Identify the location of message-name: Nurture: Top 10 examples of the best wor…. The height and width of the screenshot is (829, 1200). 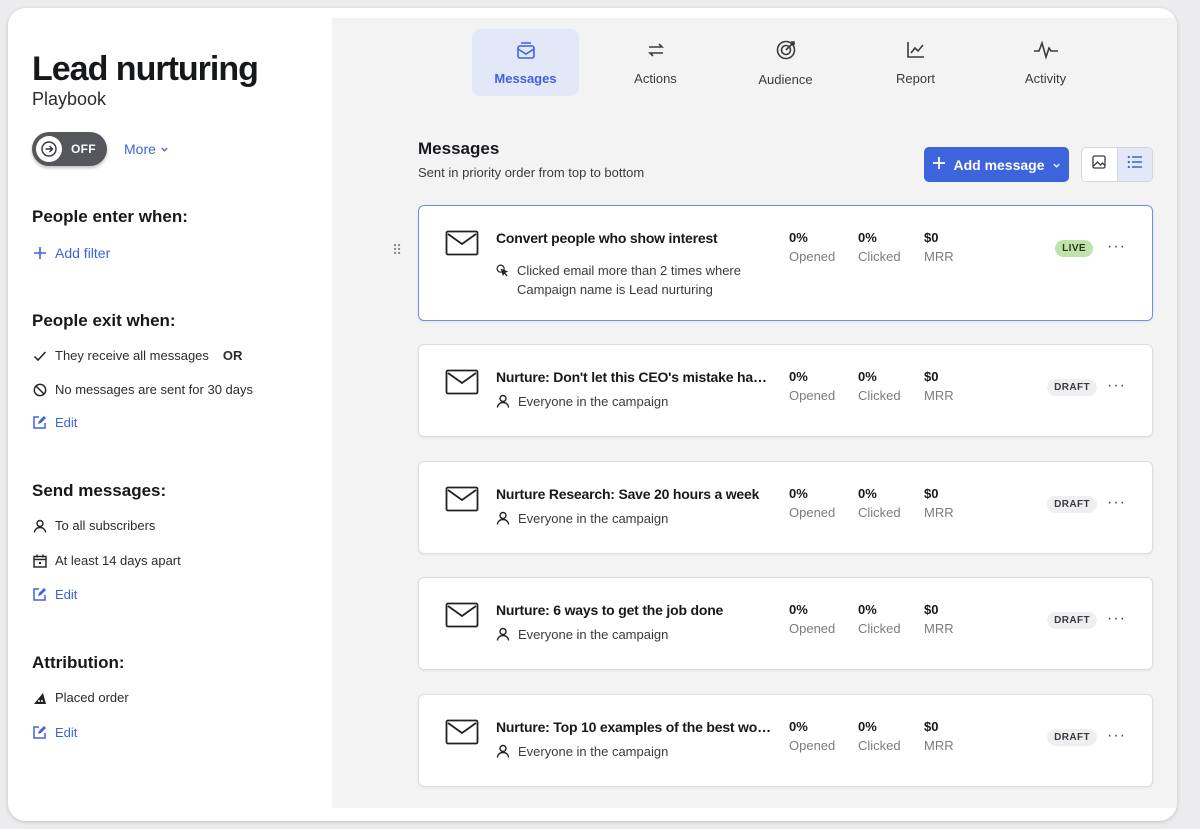
(635, 727).